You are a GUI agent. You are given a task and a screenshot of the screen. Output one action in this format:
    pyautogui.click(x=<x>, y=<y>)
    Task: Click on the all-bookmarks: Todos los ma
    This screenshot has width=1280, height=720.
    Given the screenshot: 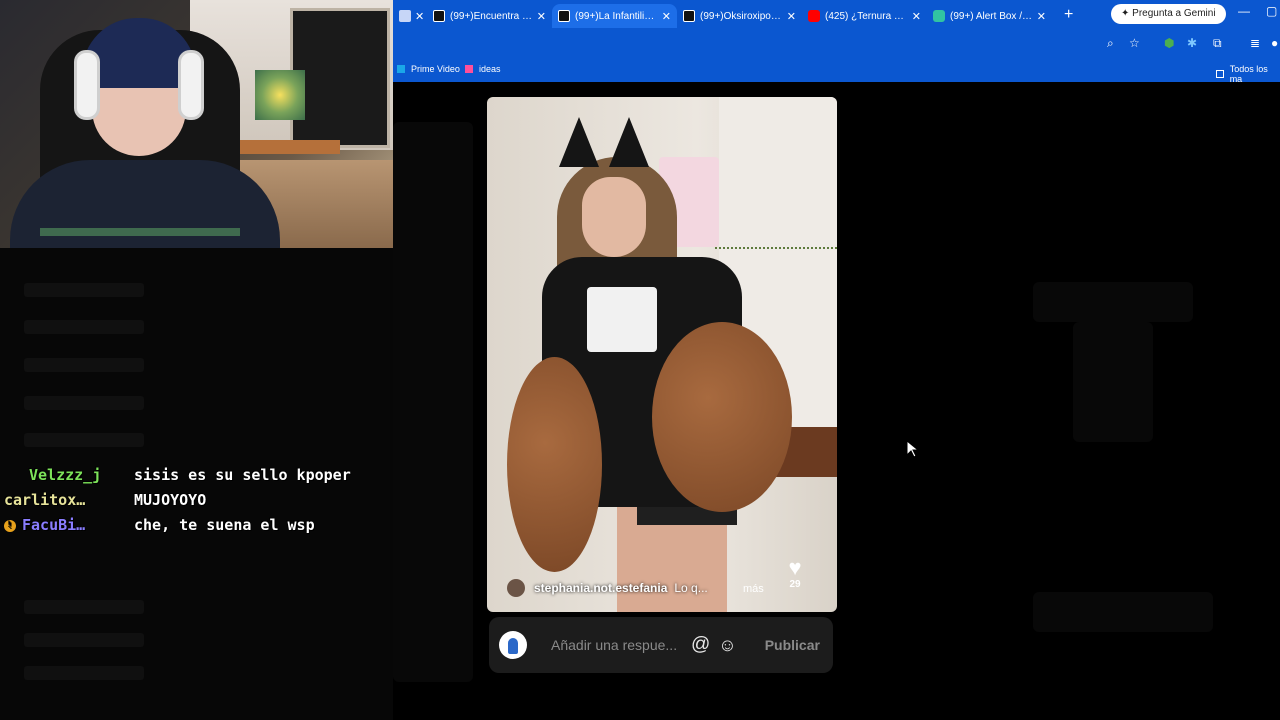 What is the action you would take?
    pyautogui.click(x=1248, y=74)
    